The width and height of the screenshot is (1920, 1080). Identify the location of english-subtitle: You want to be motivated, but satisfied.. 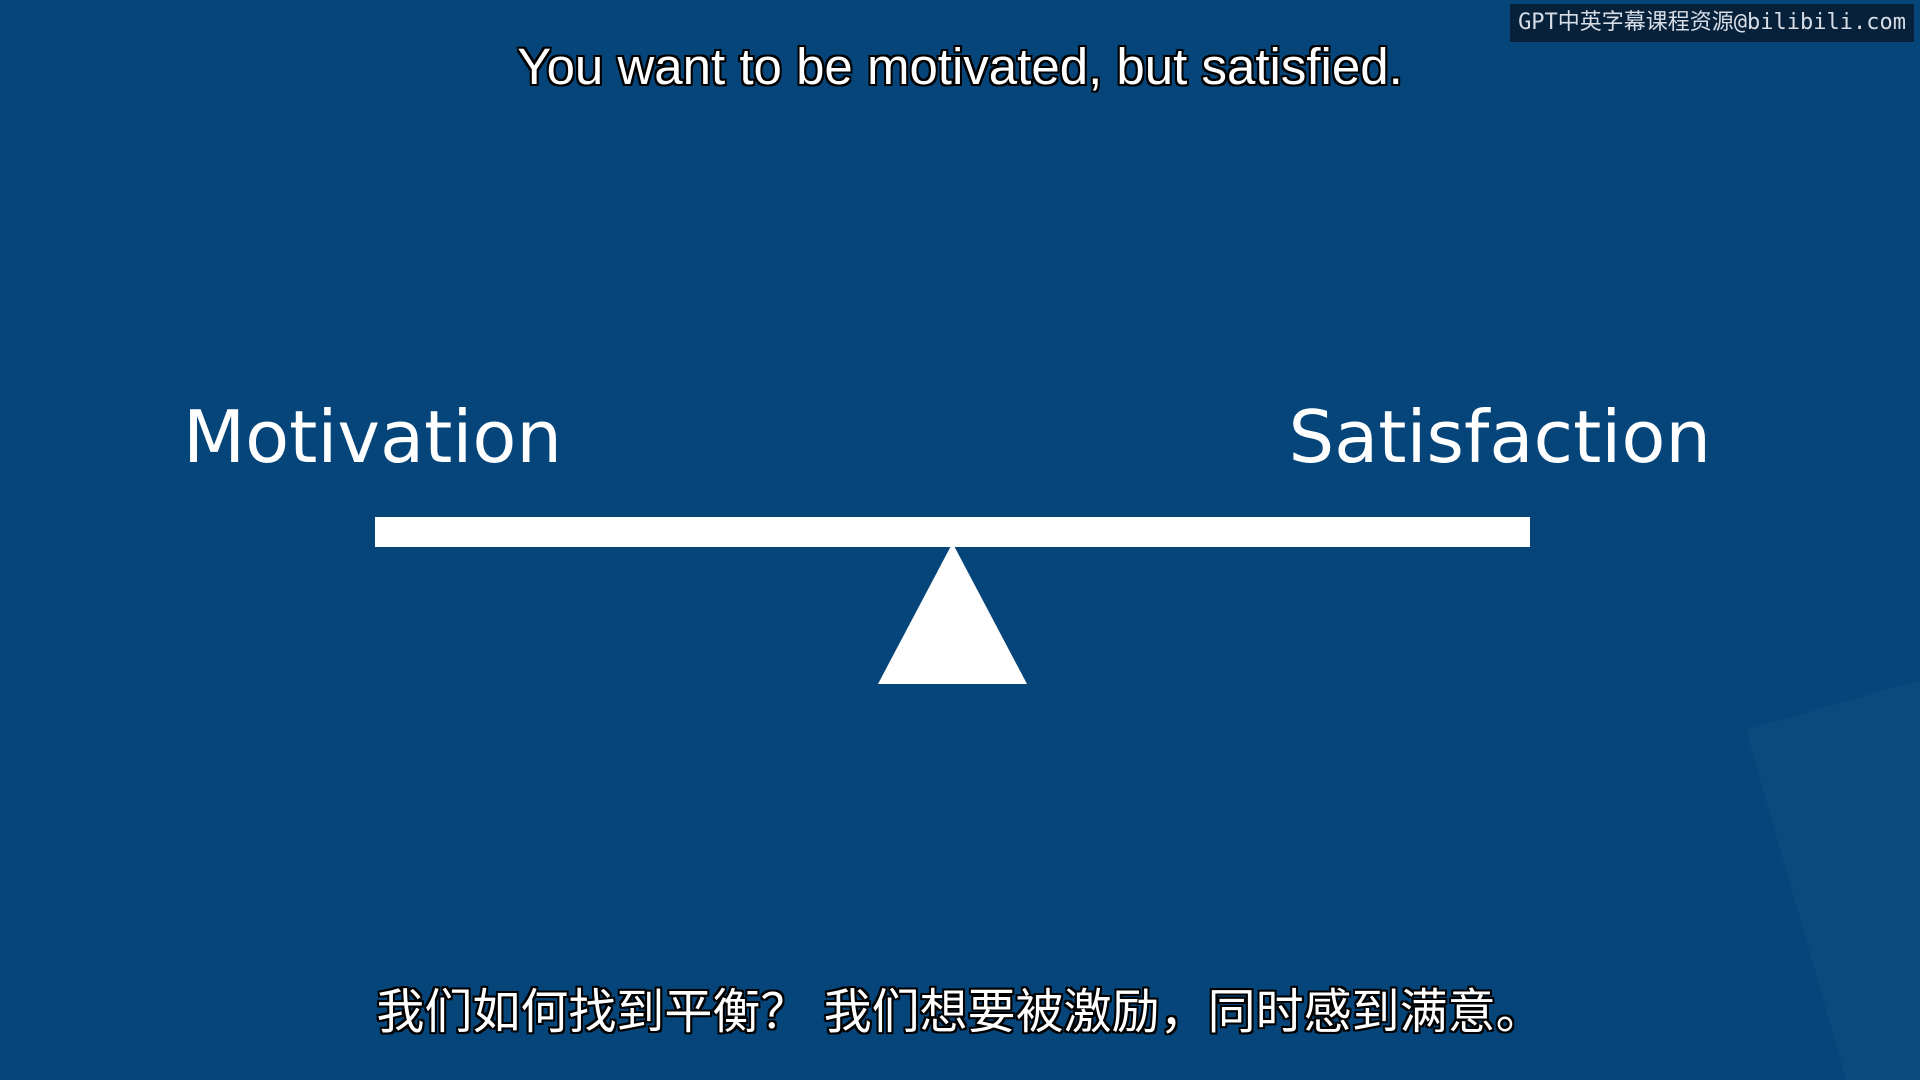
(960, 66).